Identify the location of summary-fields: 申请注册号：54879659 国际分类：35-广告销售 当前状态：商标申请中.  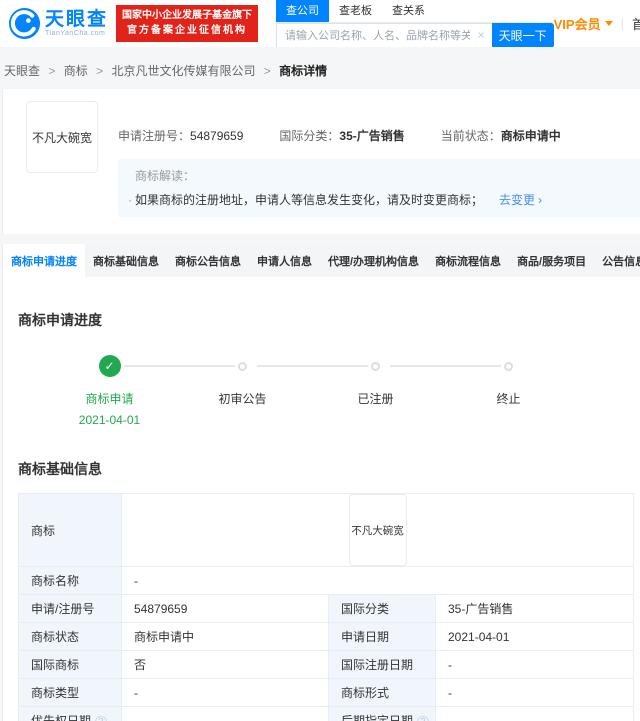
(379, 135).